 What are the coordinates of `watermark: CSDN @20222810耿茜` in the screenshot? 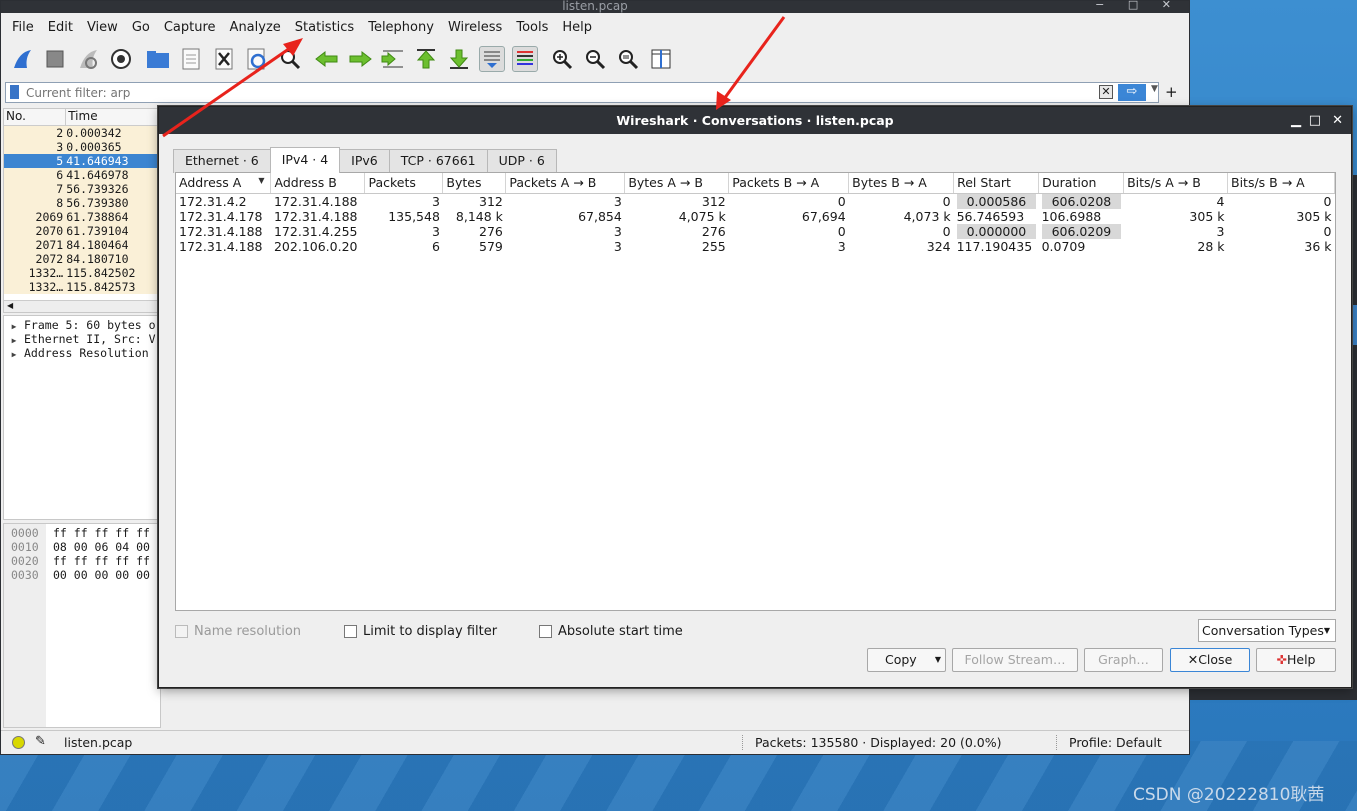 It's located at (1229, 795).